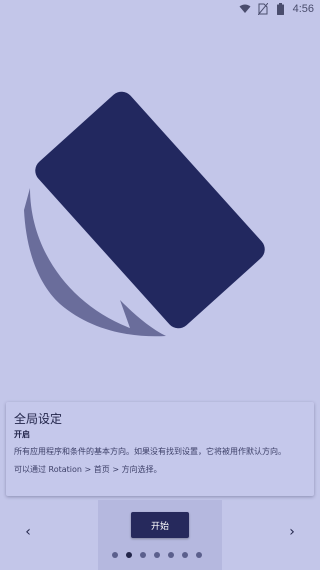 This screenshot has height=570, width=320. I want to click on wifi-icon, so click(245, 9).